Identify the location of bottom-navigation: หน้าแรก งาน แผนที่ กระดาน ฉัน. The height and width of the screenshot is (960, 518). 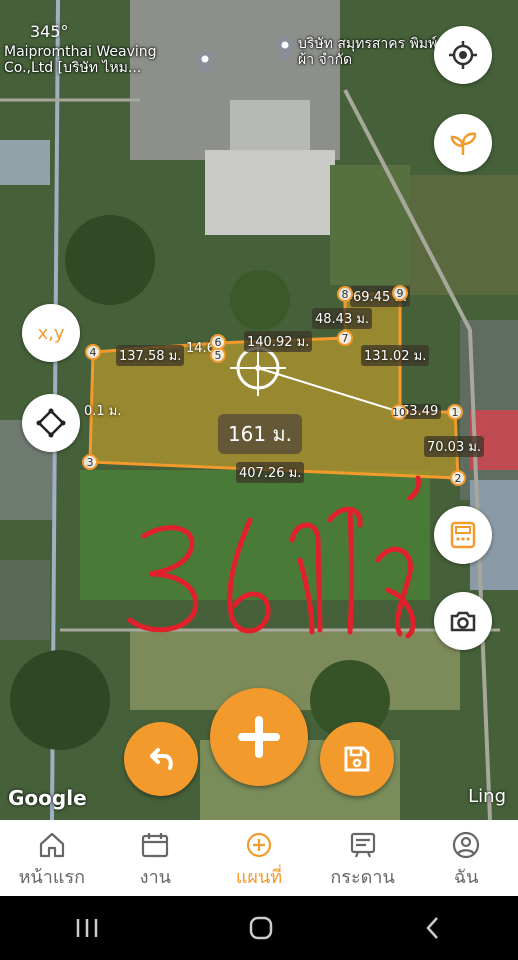
(259, 858).